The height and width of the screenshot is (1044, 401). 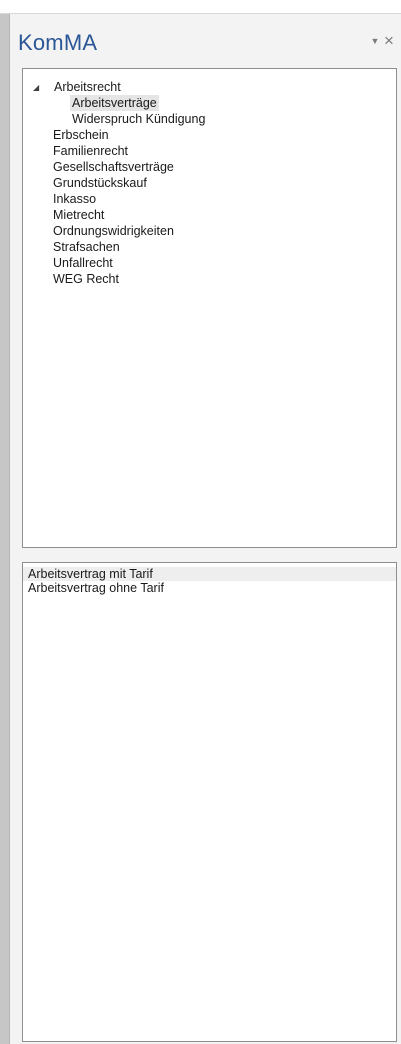 I want to click on tree-item-erbschein: Erbschein, so click(x=209, y=135).